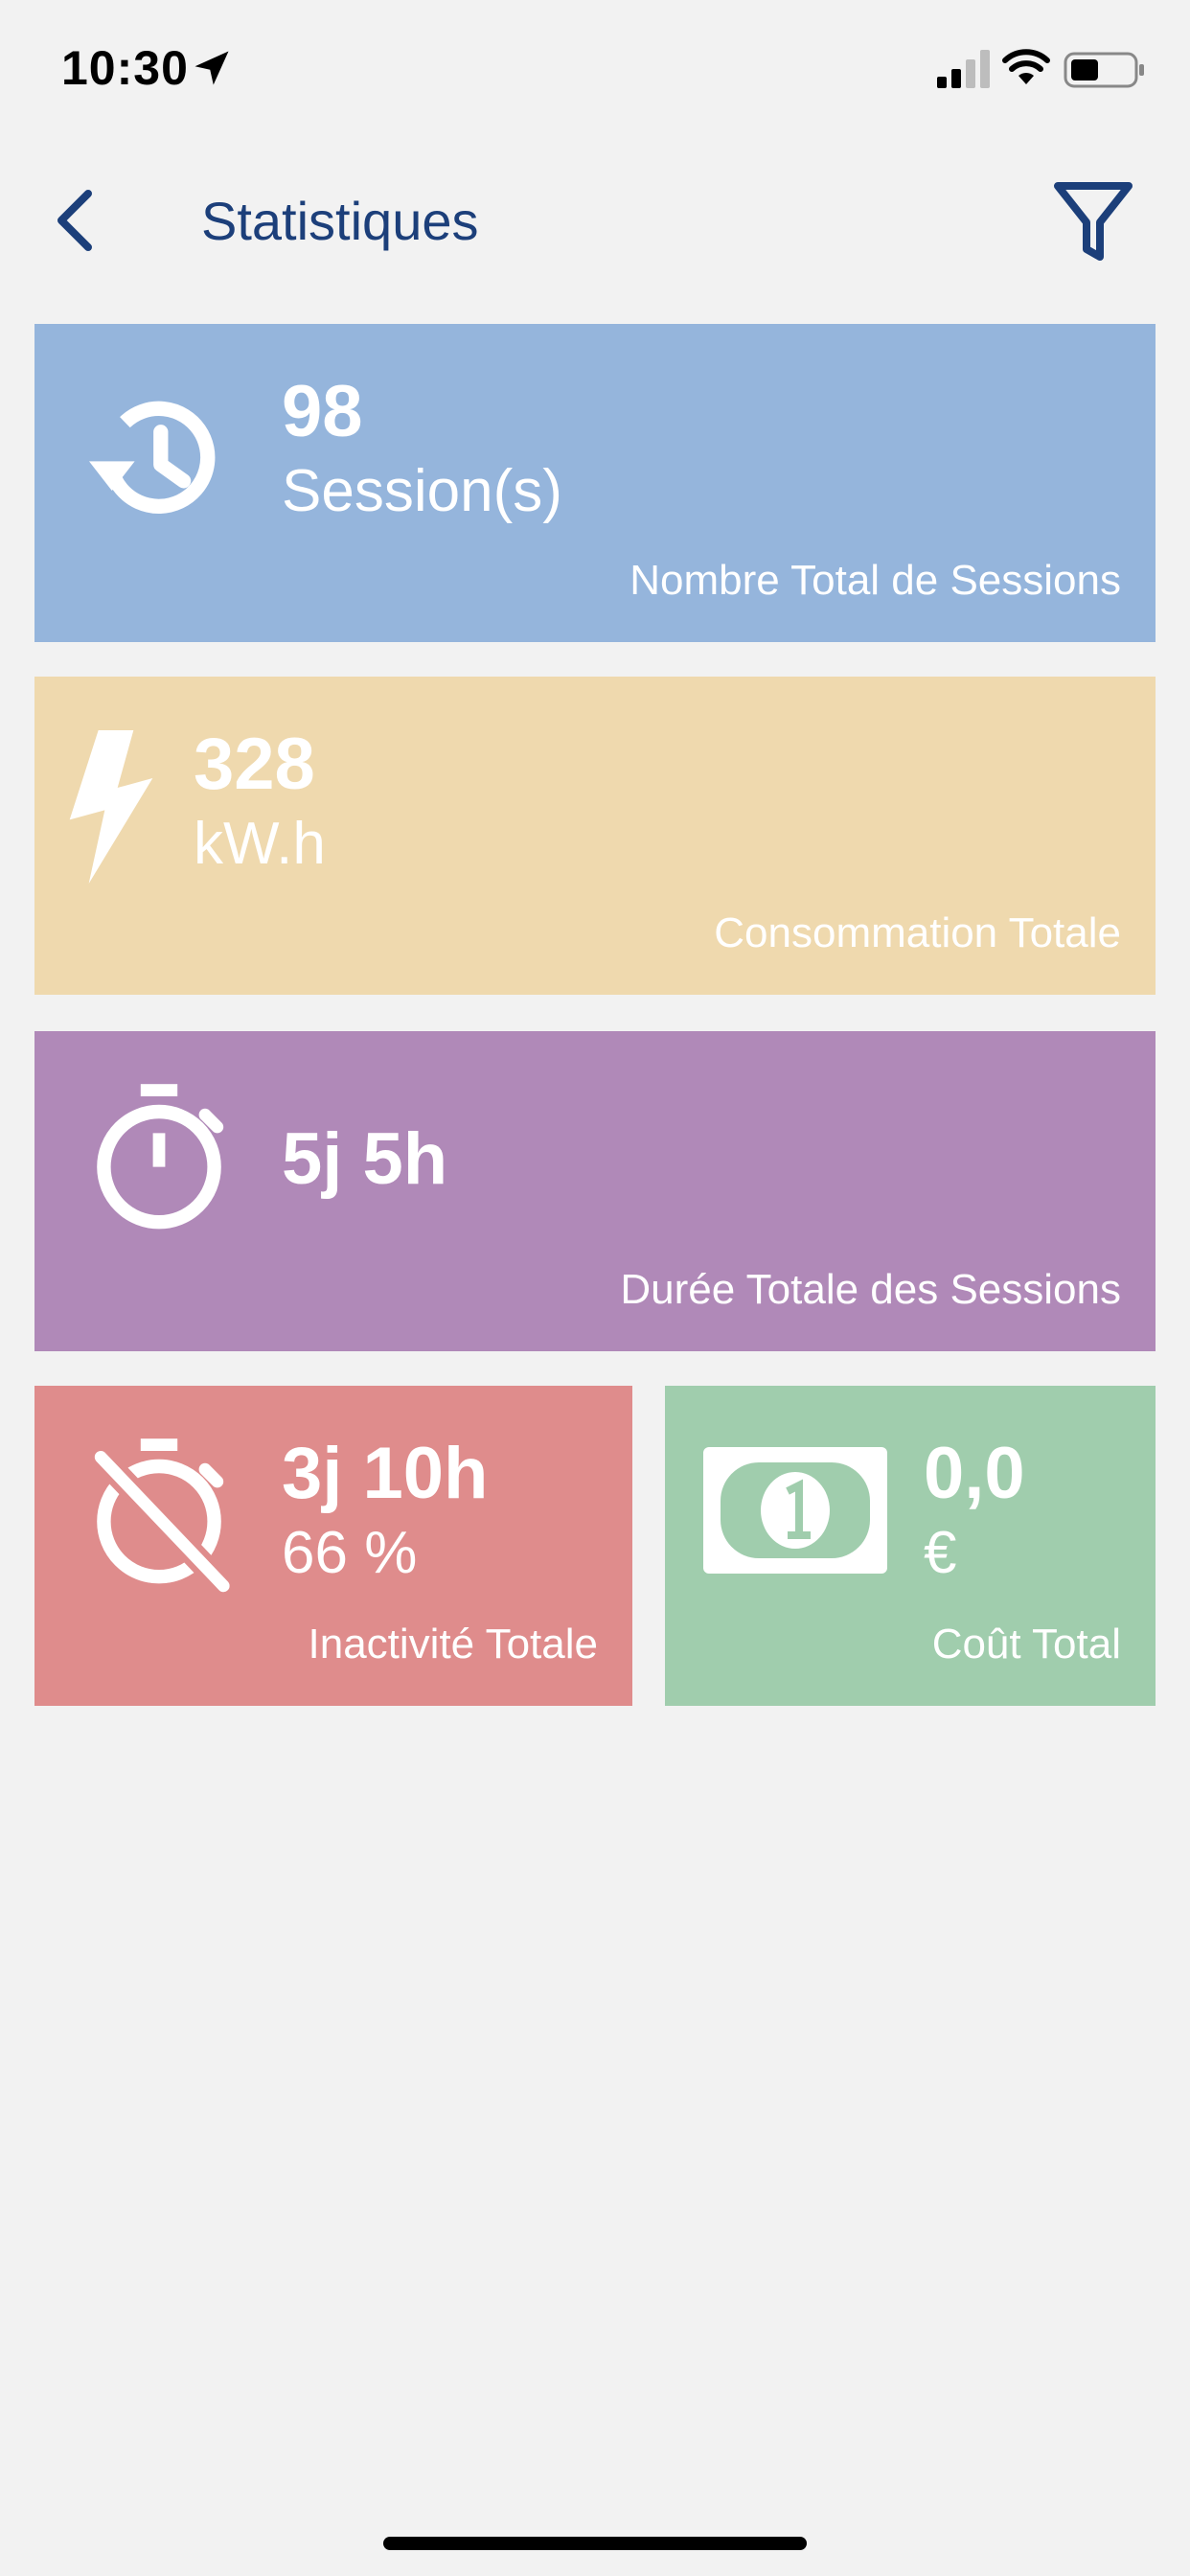 The image size is (1190, 2576). Describe the element at coordinates (365, 1159) in the screenshot. I see `duration-value: 5j 5h` at that location.